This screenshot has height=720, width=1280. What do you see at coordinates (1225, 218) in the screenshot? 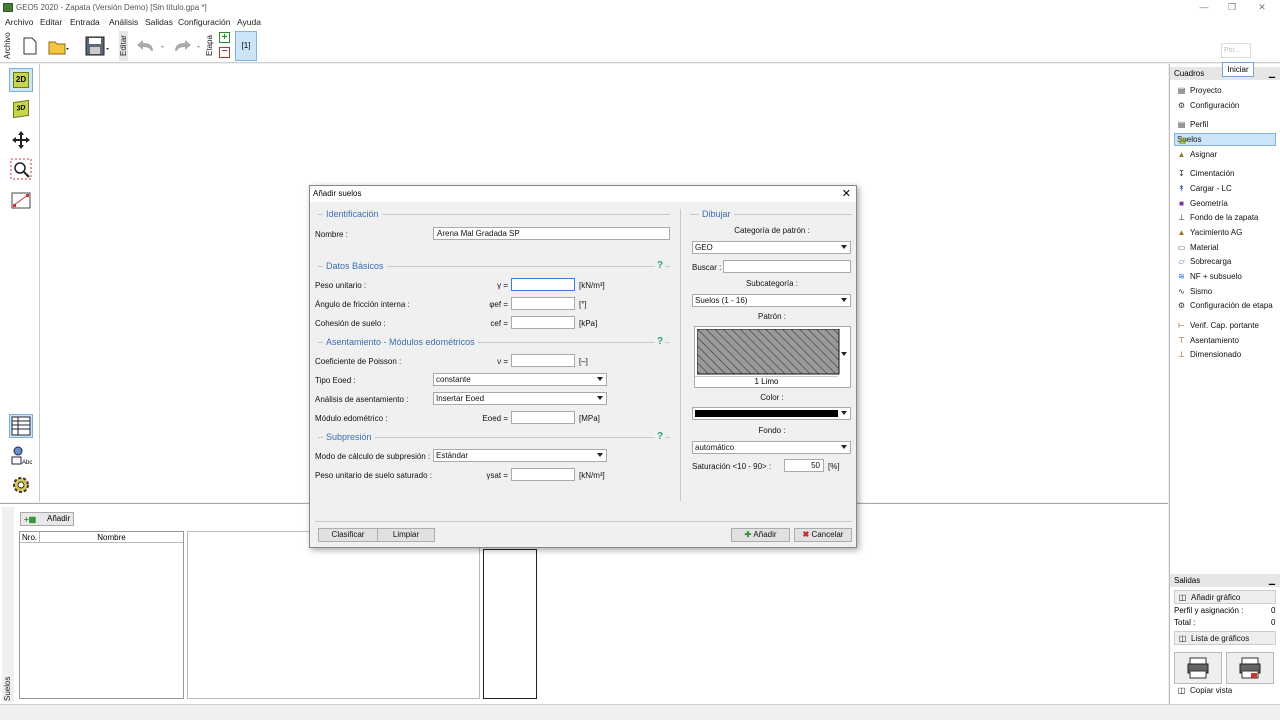
I see `panel-item-fondo-de-la-zapata: ⊥ Fondo de la zapata` at bounding box center [1225, 218].